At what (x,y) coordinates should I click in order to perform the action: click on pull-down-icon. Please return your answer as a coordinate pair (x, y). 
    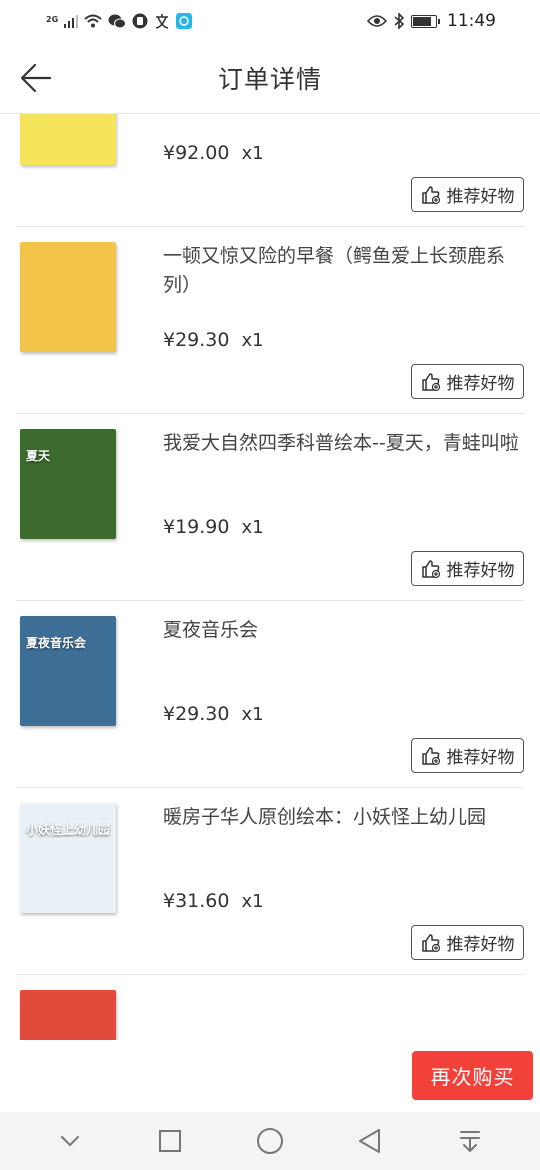
    Looking at the image, I should click on (470, 1142).